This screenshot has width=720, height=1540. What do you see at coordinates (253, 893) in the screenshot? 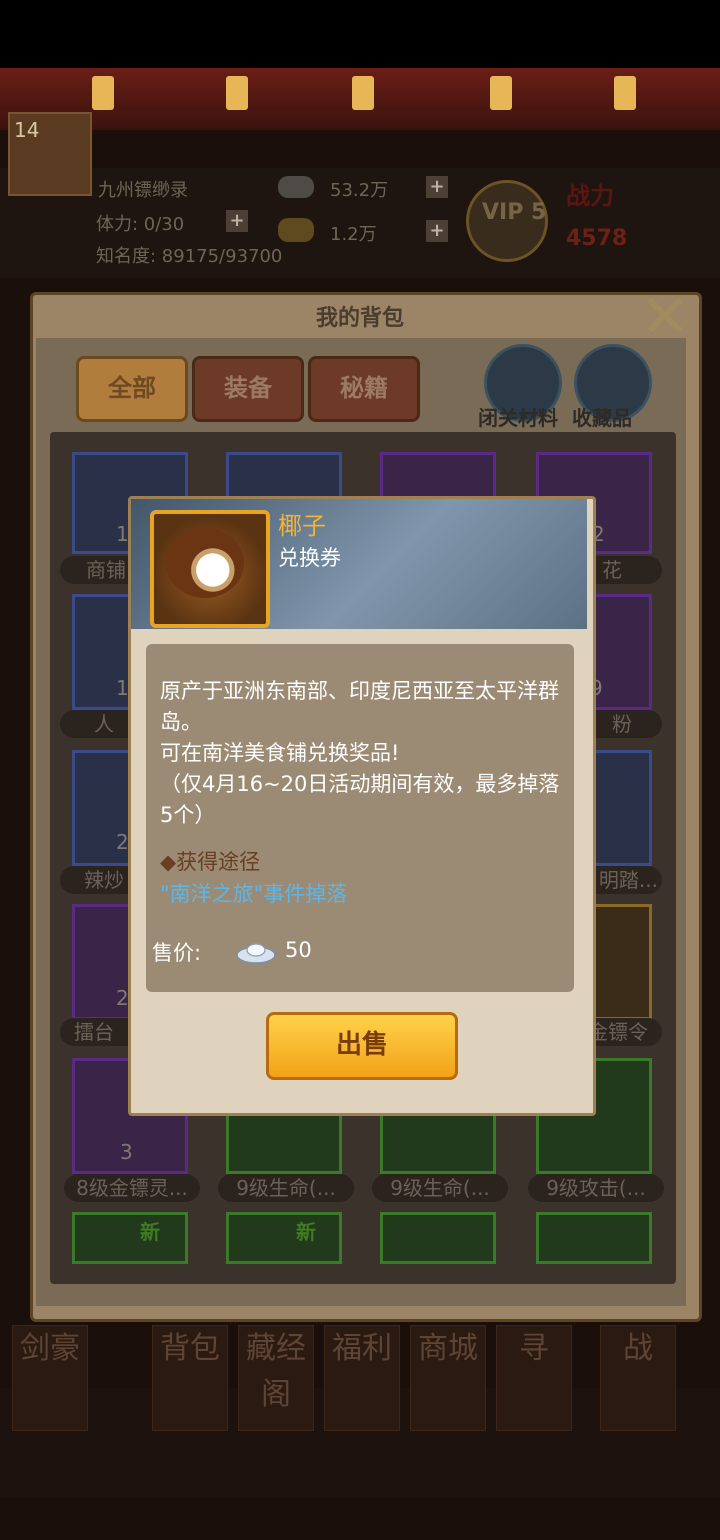
I see `source-link: "南洋之旅"事件掉落` at bounding box center [253, 893].